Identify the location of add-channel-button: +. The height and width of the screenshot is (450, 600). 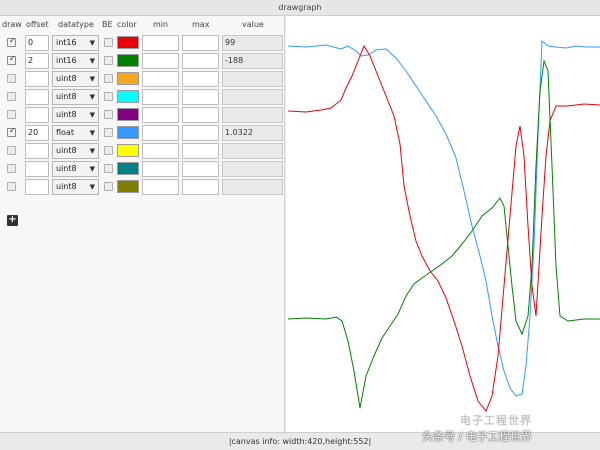
(12, 220).